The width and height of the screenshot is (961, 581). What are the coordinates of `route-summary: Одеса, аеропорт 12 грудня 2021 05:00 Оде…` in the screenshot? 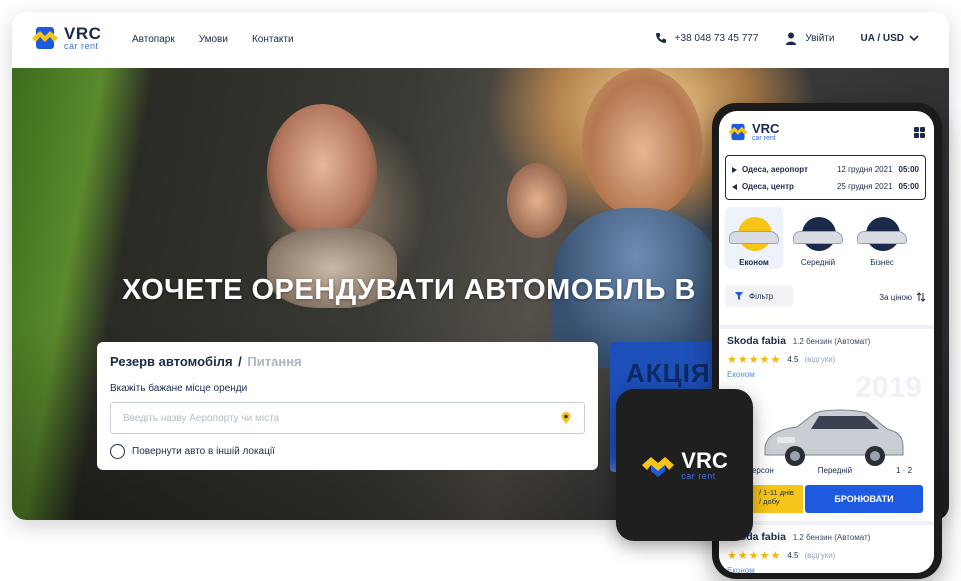 It's located at (825, 177).